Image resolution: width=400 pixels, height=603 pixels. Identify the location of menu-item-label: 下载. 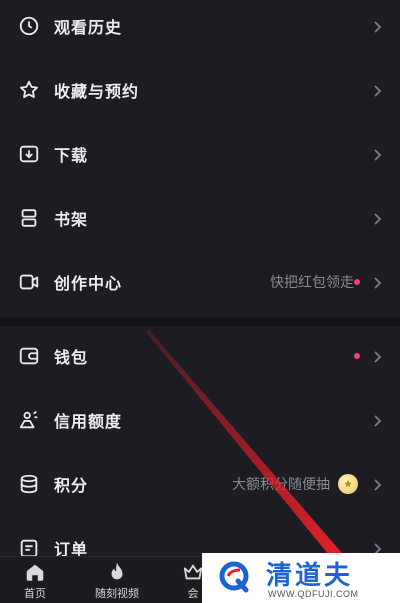
(71, 155).